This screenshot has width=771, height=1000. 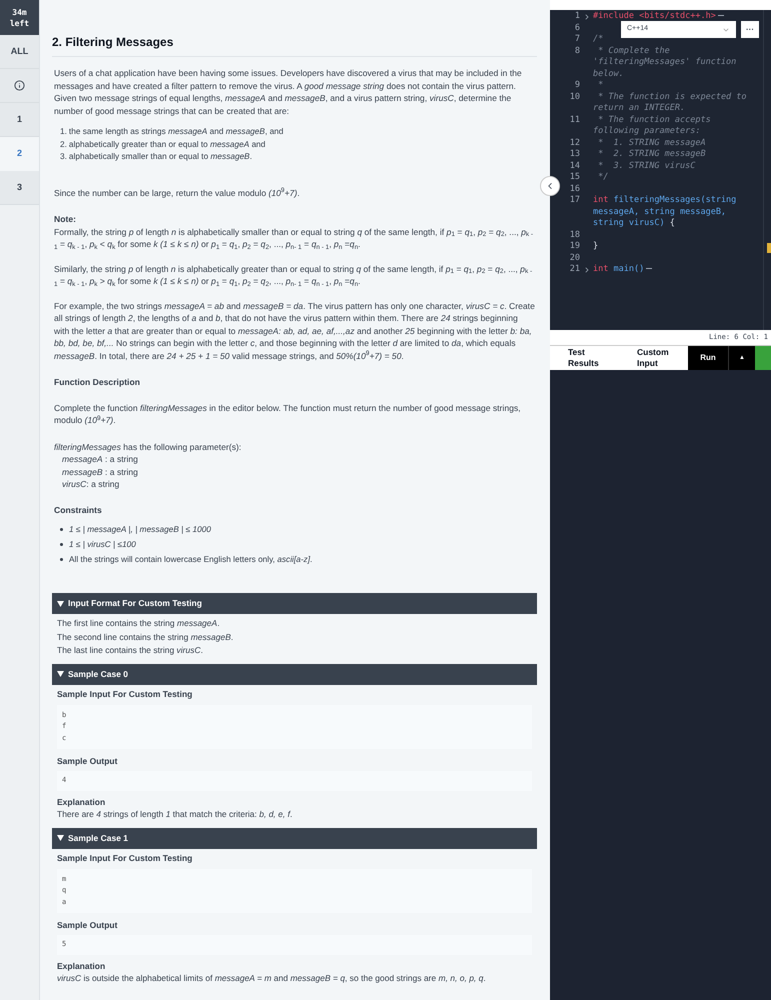 I want to click on line-number: 15, so click(x=574, y=178).